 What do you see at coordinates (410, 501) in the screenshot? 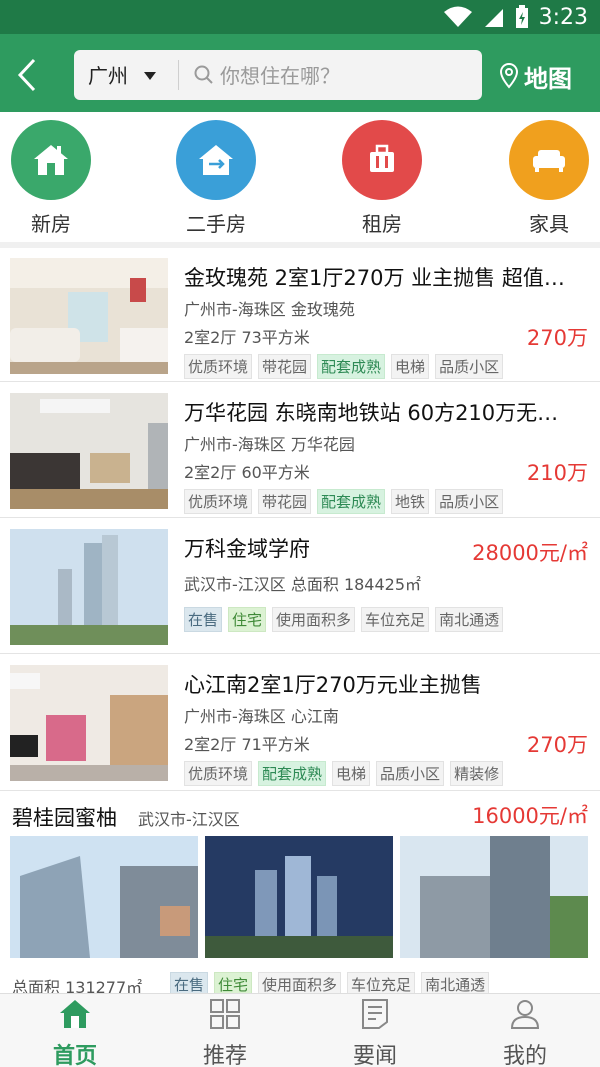
I see `tag: 地铁` at bounding box center [410, 501].